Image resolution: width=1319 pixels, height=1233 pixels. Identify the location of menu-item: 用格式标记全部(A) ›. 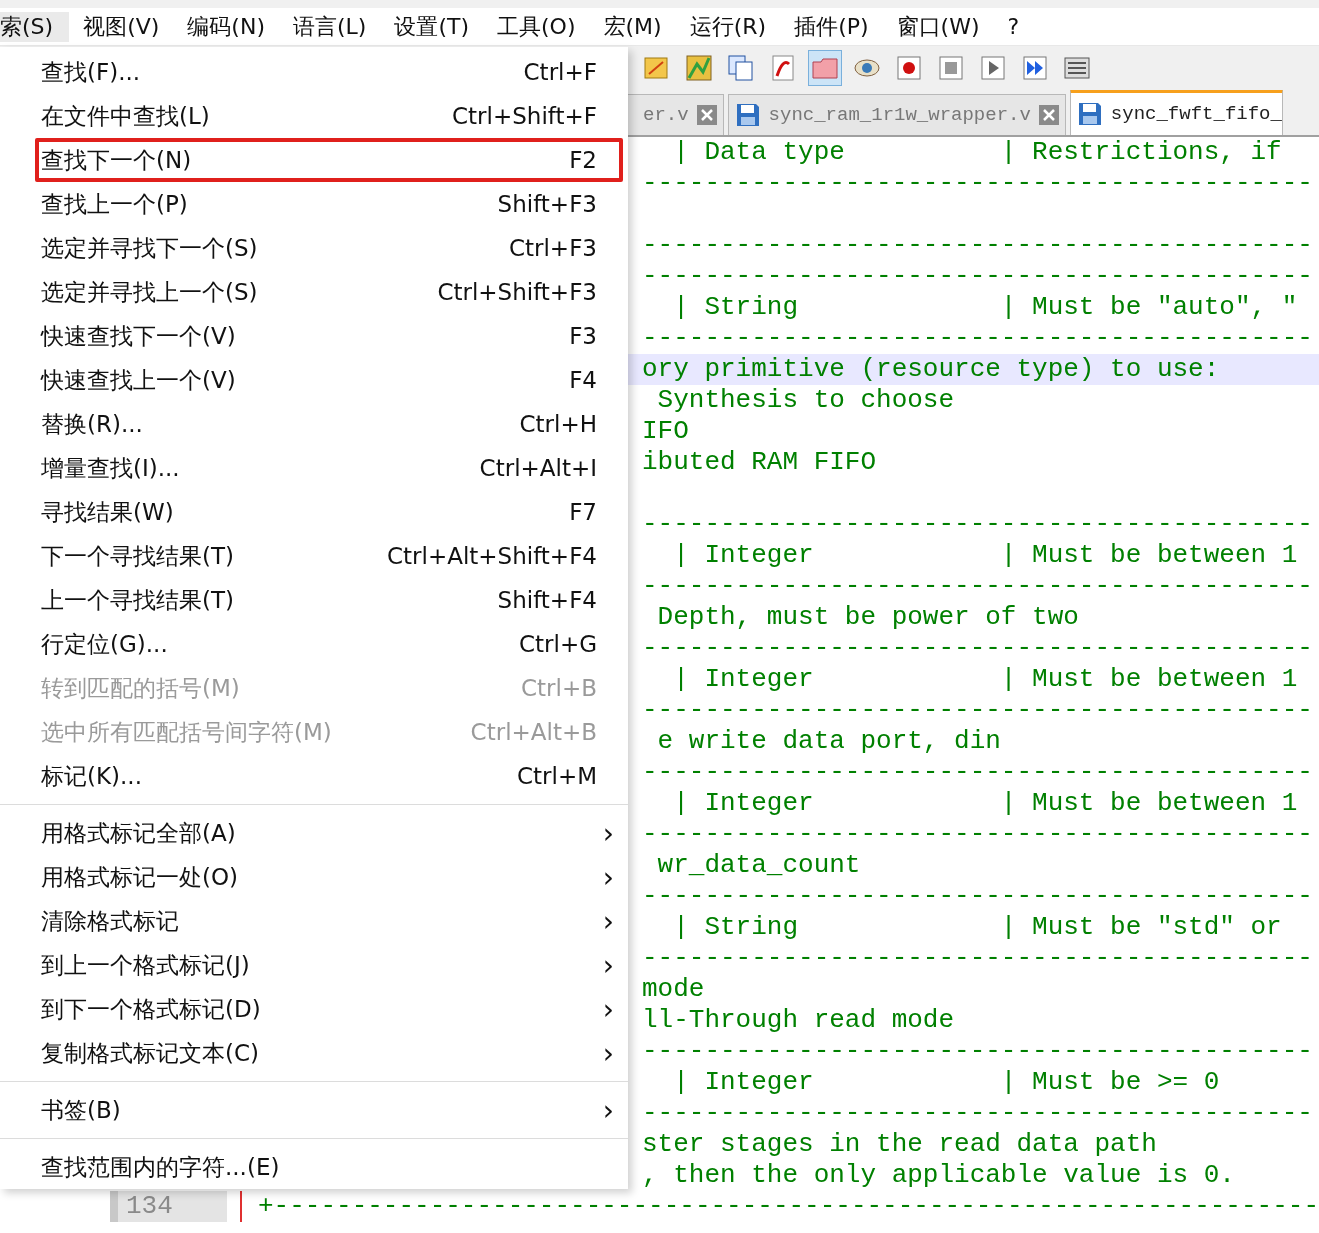
(314, 833).